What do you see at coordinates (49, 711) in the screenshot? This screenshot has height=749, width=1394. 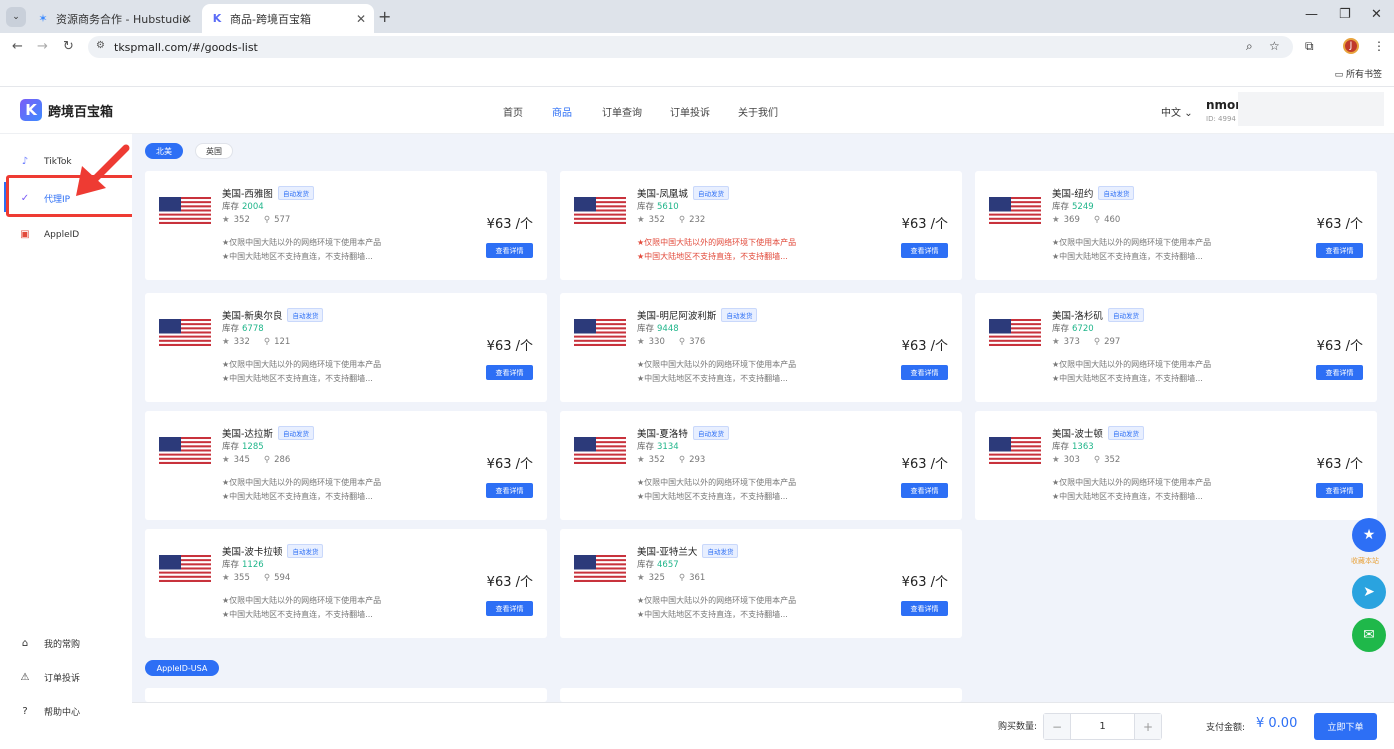 I see `sidebar-item-help: ? 帮助中心` at bounding box center [49, 711].